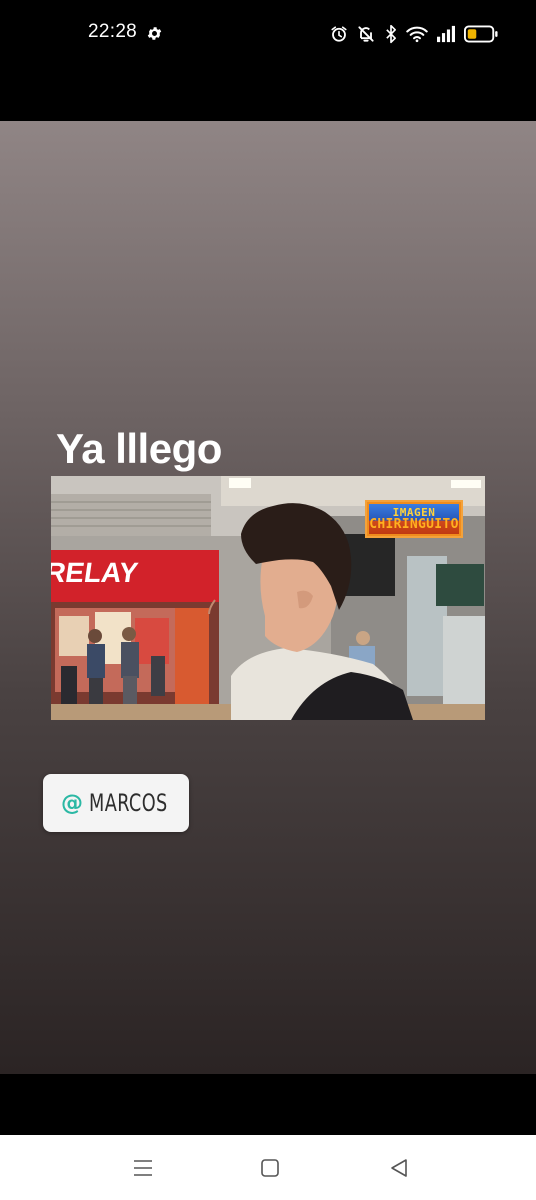 The width and height of the screenshot is (536, 1200). I want to click on signal-icon, so click(446, 34).